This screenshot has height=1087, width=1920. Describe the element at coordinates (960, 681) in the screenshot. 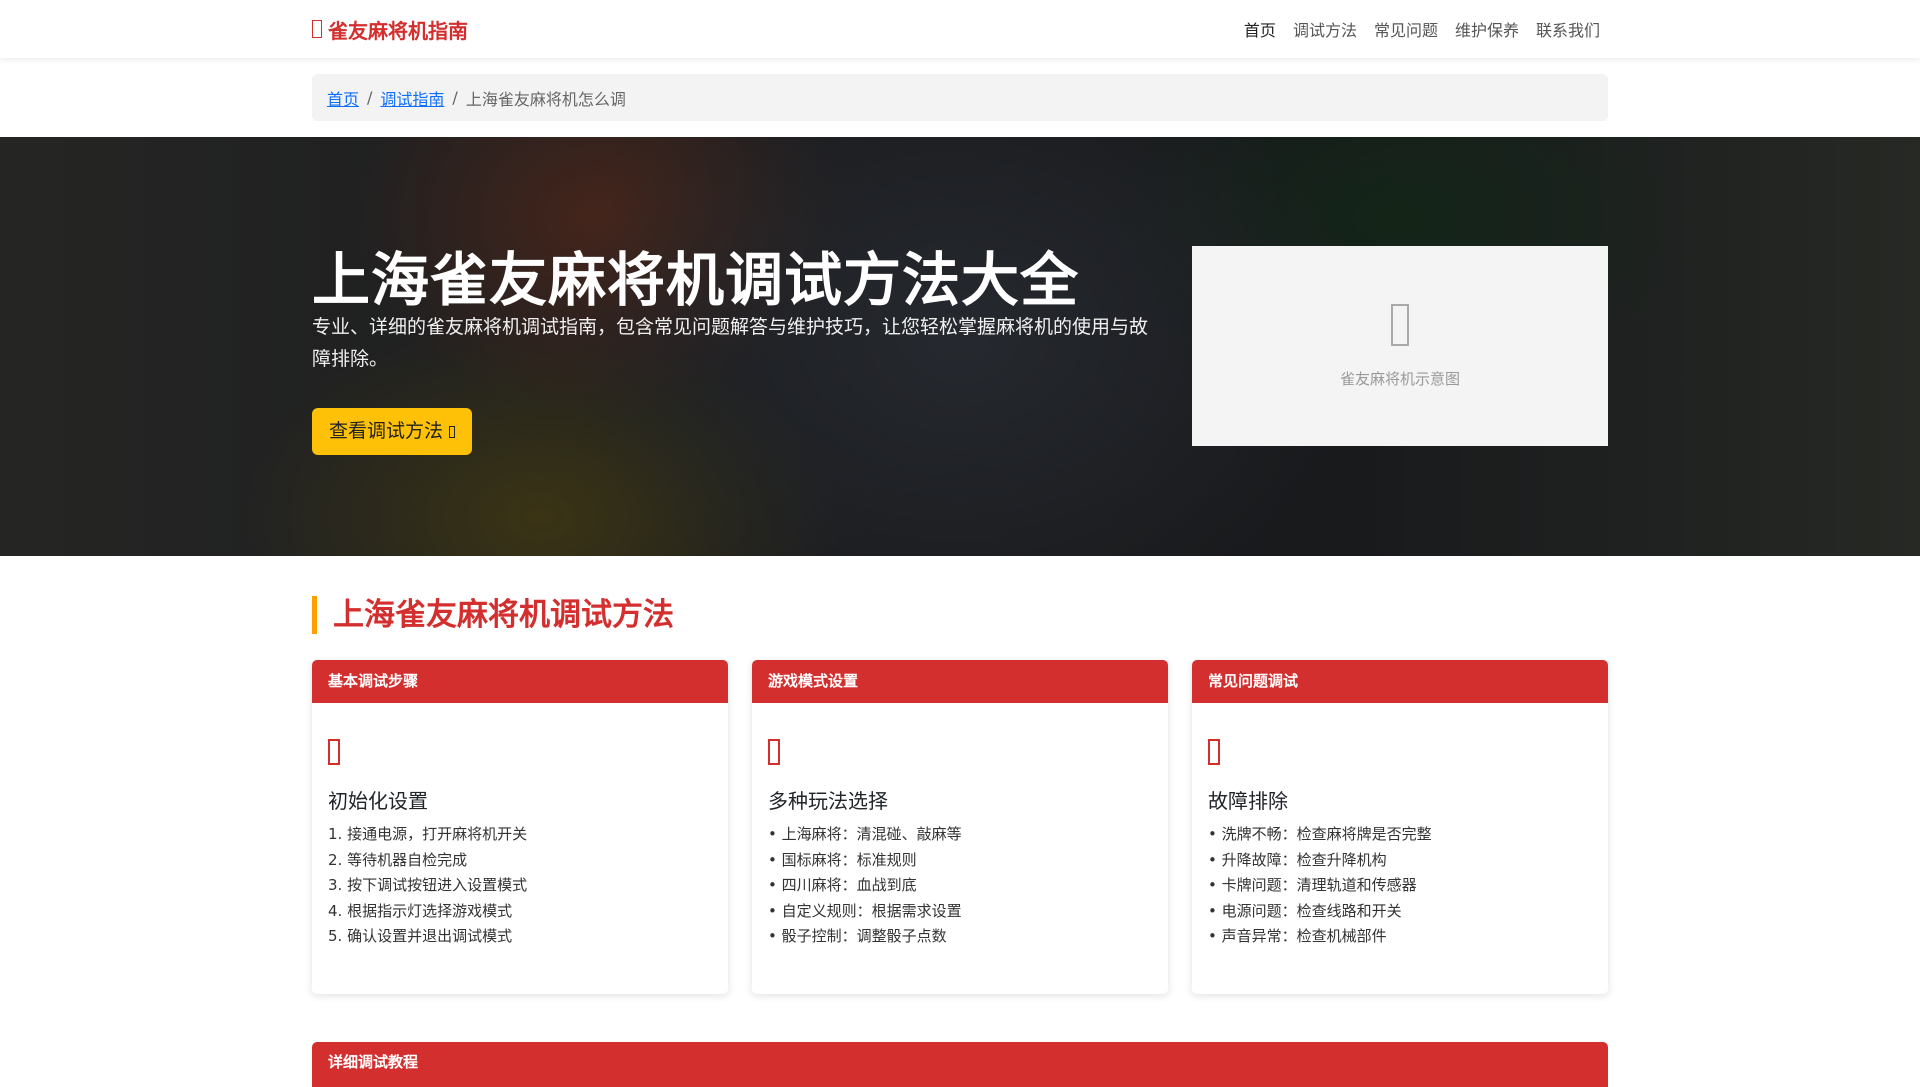

I see `card-header: 游戏模式设置` at that location.